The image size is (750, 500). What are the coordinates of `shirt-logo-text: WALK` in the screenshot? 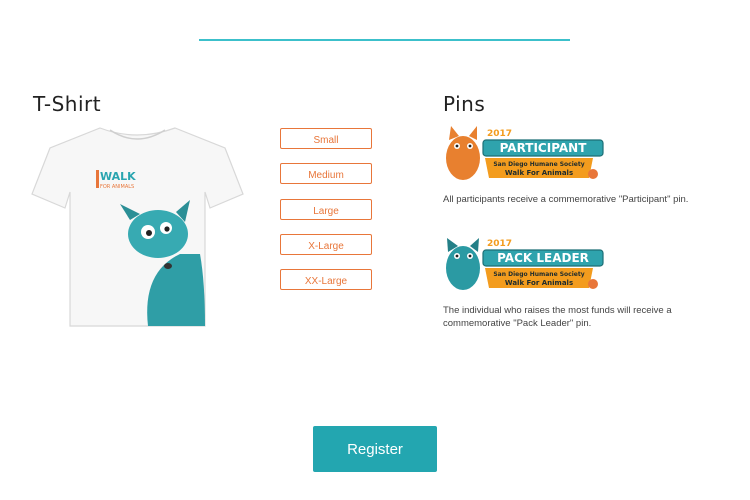 It's located at (118, 176).